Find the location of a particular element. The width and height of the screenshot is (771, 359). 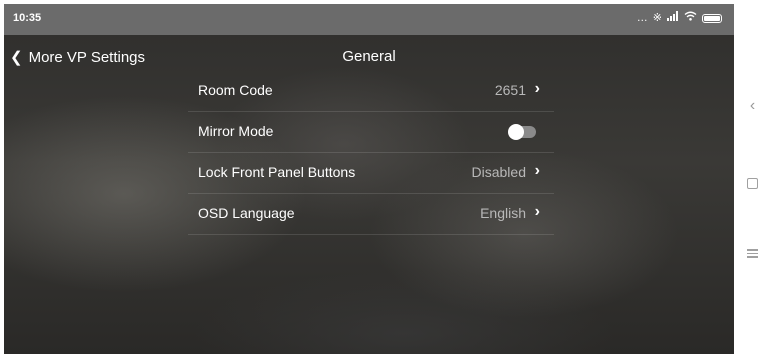

setting-value: English is located at coordinates (503, 213).